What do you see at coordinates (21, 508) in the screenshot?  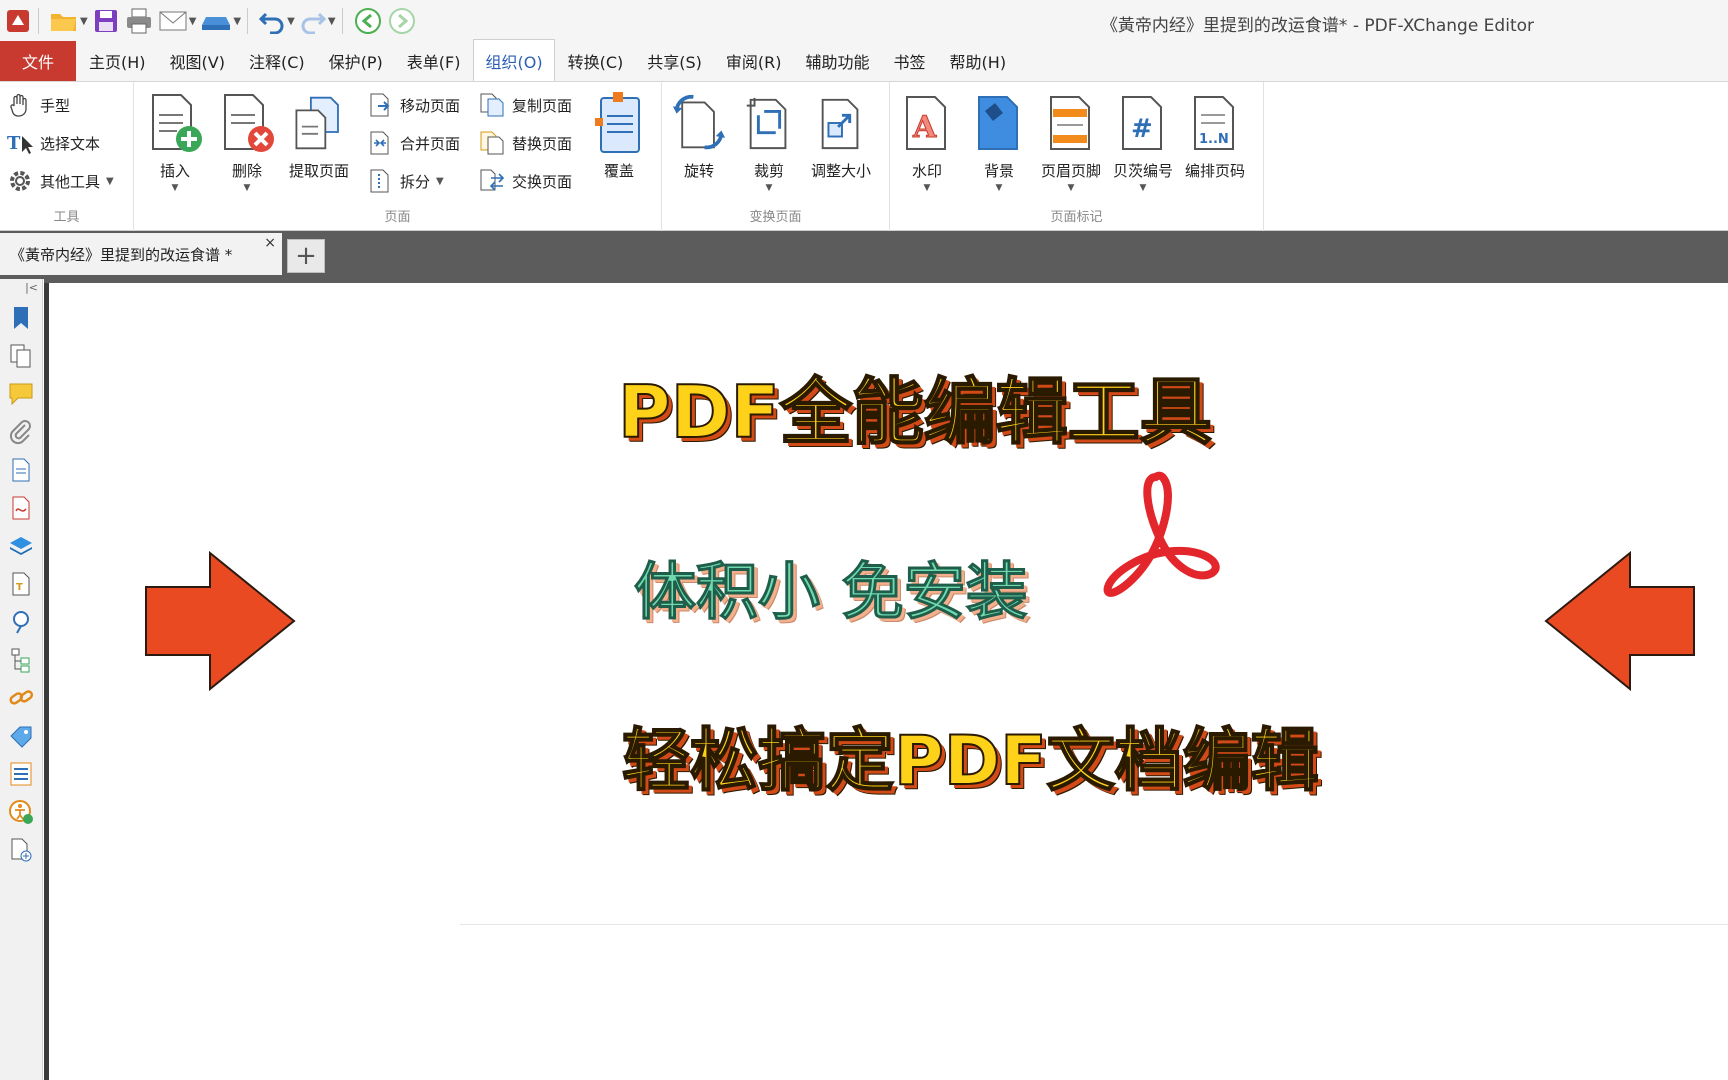 I see `signature-icon` at bounding box center [21, 508].